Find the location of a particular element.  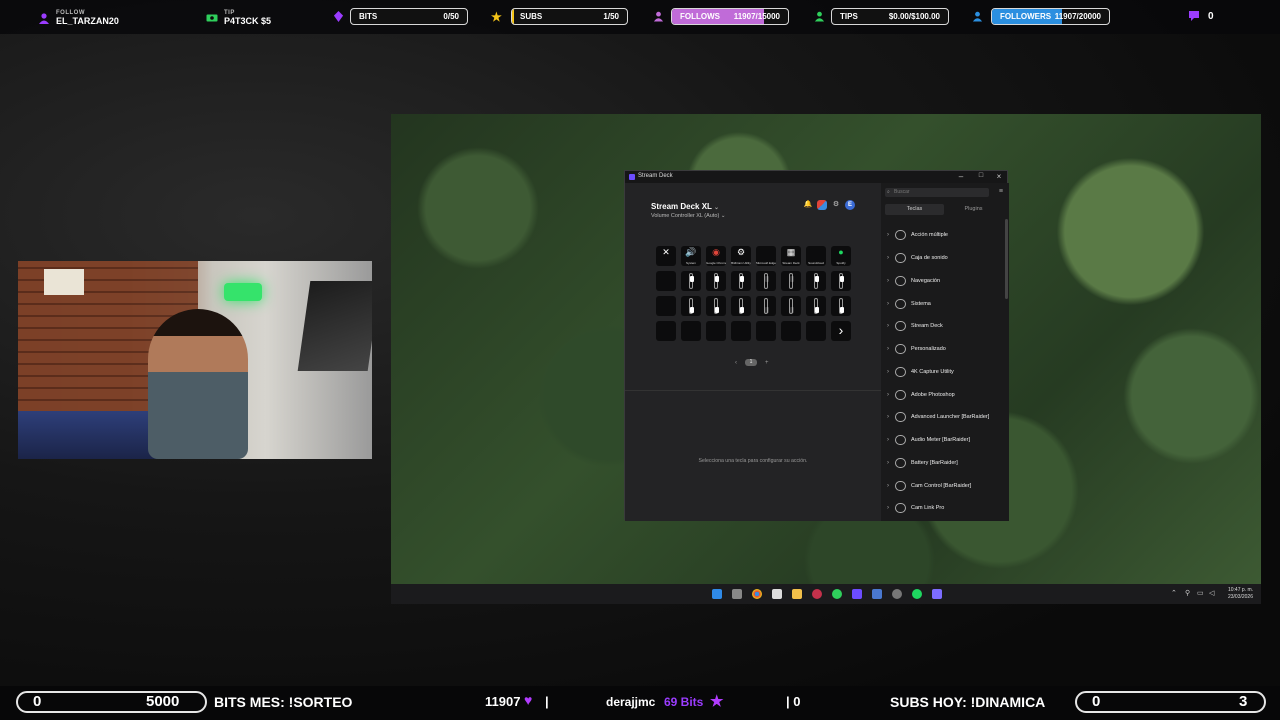

account-icon: E is located at coordinates (850, 205).